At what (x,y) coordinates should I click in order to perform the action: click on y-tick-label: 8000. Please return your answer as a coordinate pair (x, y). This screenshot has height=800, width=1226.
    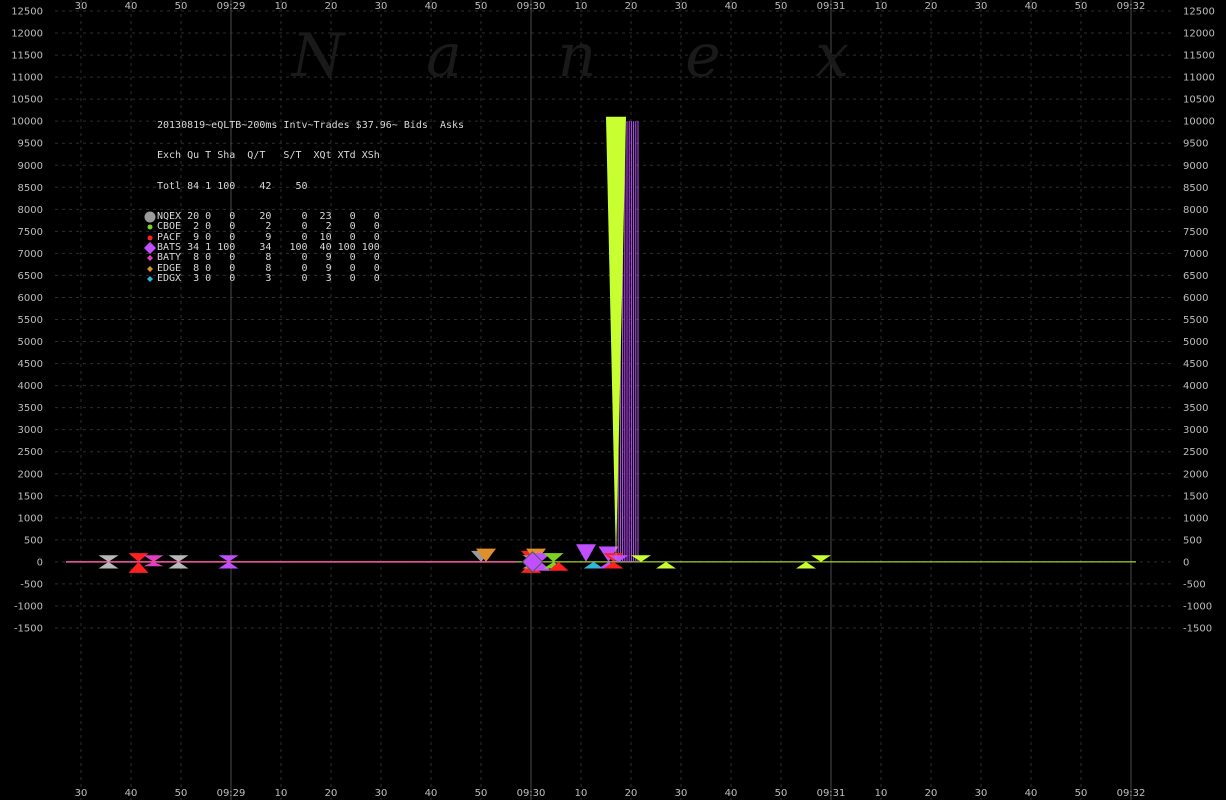
    Looking at the image, I should click on (1195, 210).